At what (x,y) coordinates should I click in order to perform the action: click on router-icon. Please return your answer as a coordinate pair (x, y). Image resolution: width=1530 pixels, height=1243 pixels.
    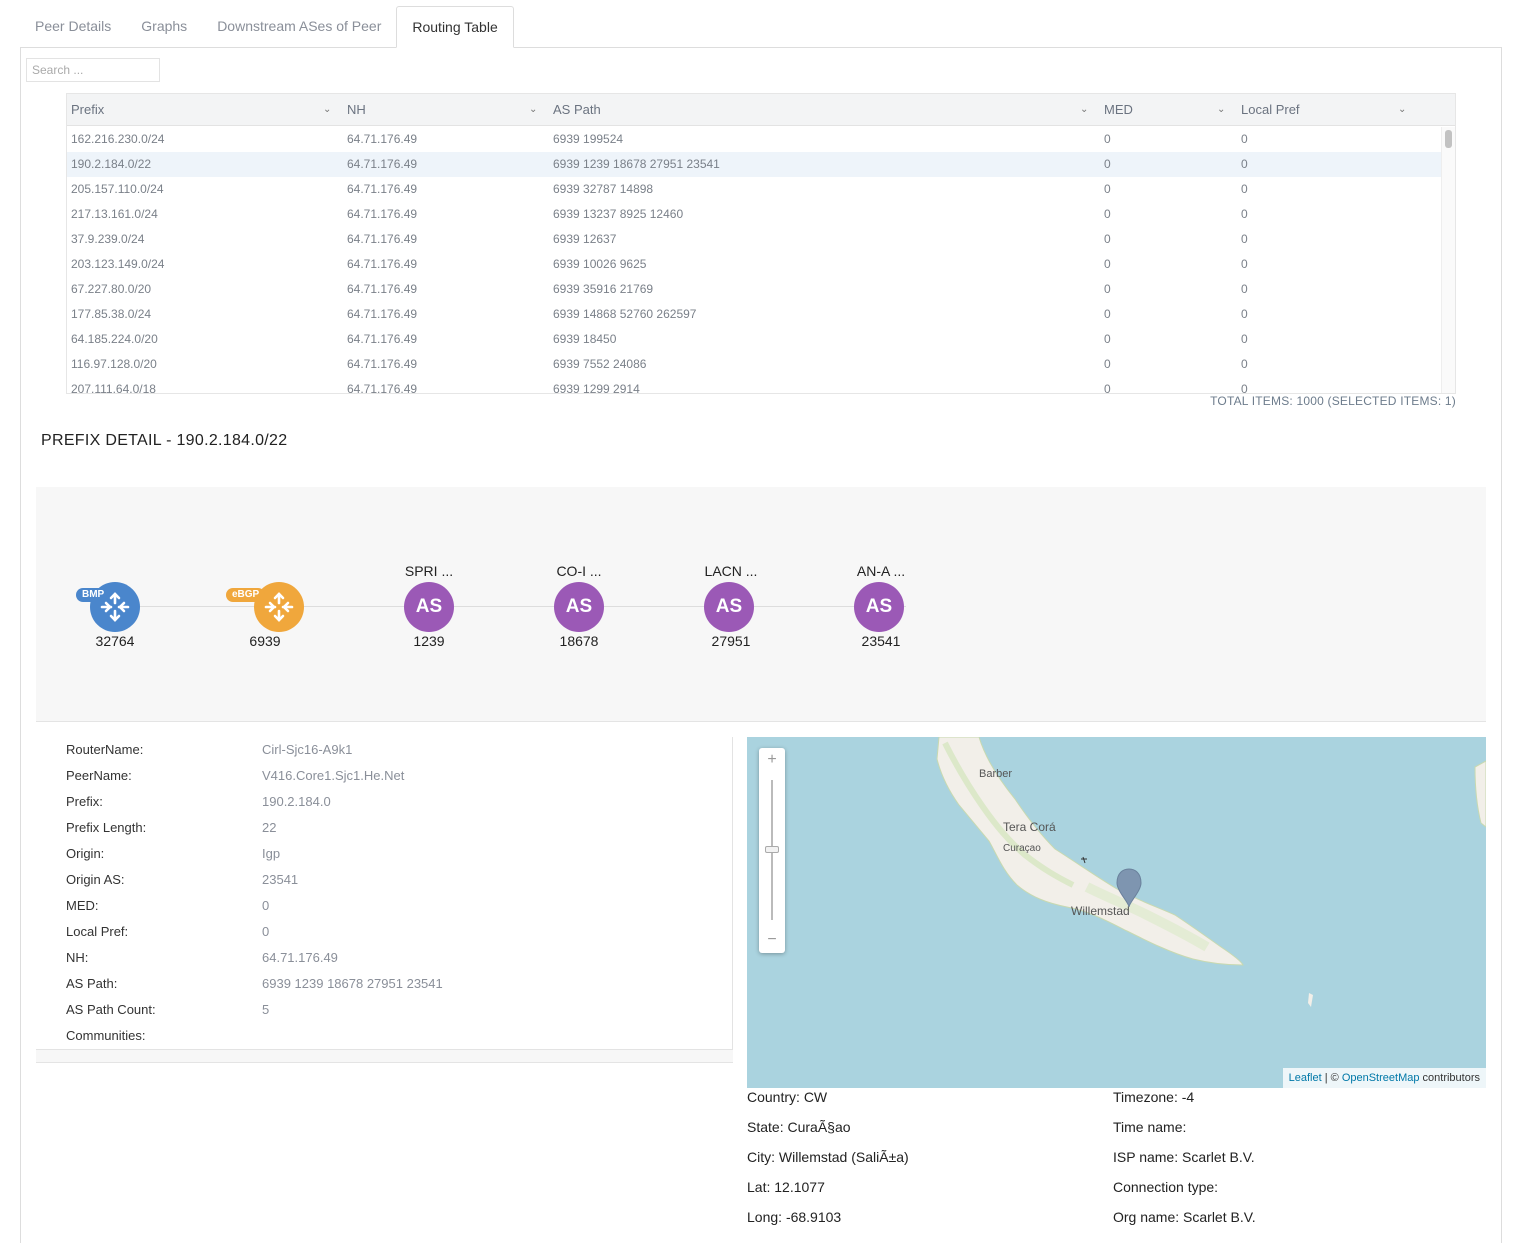
    Looking at the image, I should click on (279, 607).